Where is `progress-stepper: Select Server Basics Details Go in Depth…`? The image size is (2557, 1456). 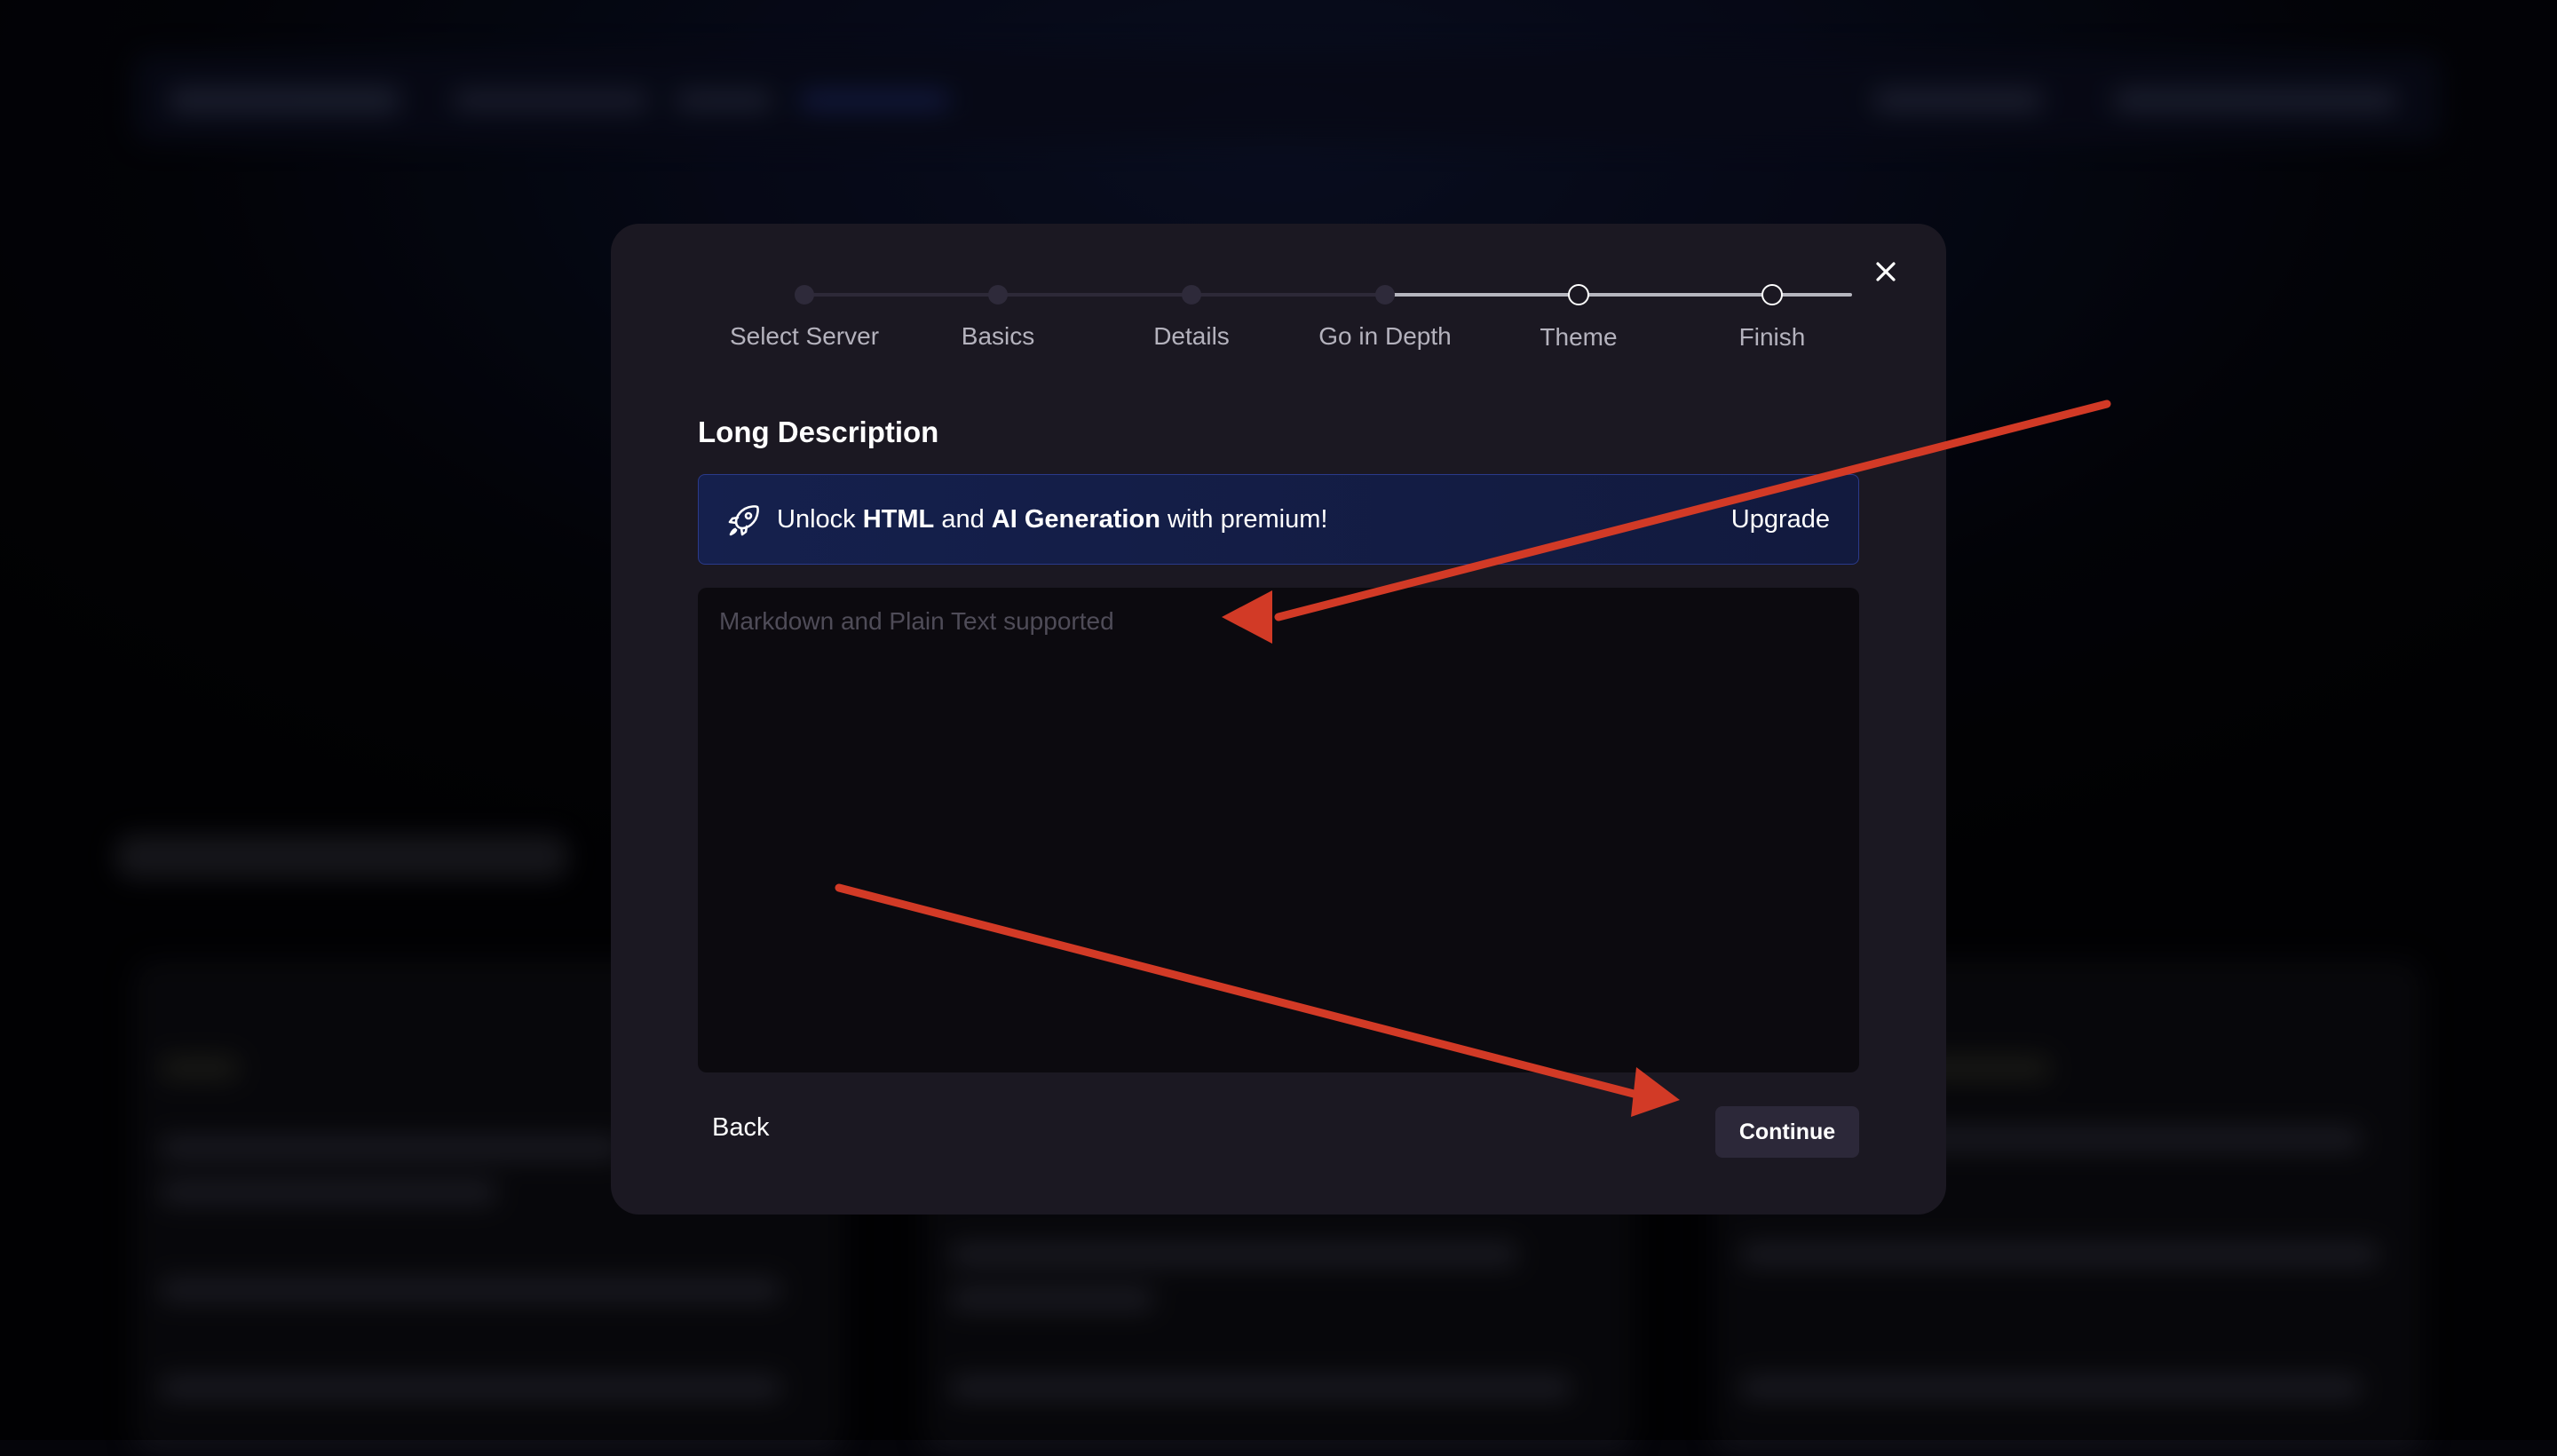 progress-stepper: Select Server Basics Details Go in Depth… is located at coordinates (1278, 322).